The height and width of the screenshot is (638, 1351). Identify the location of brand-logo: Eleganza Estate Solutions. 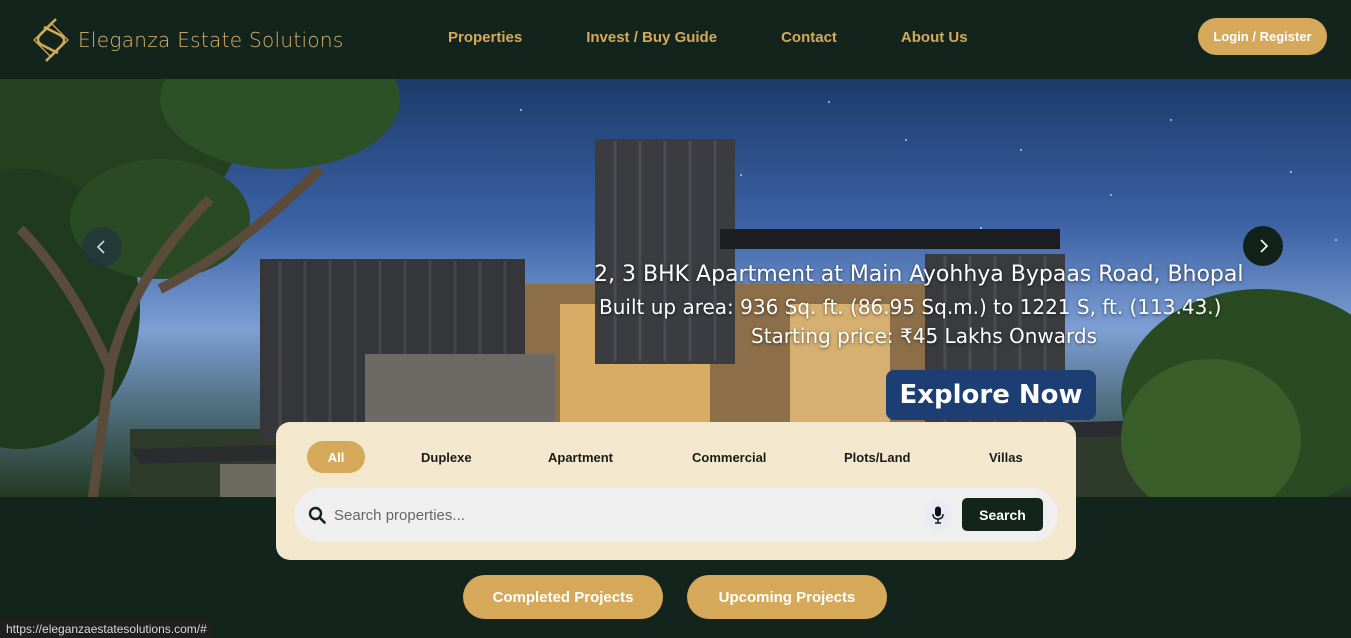
(188, 40).